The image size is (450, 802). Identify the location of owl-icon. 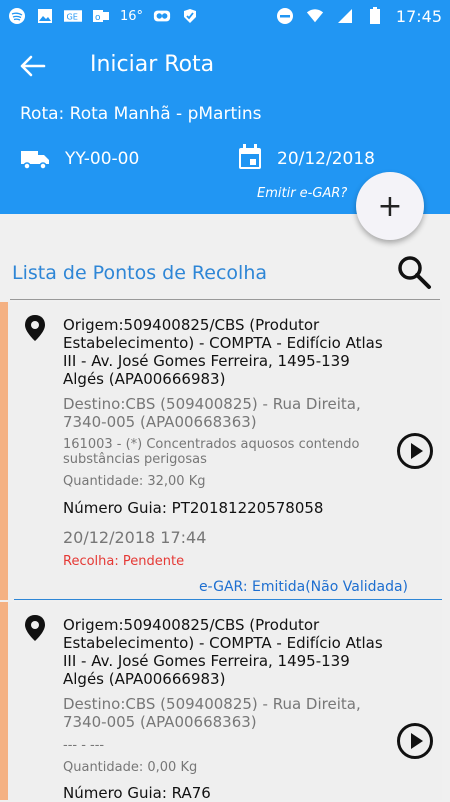
(162, 16).